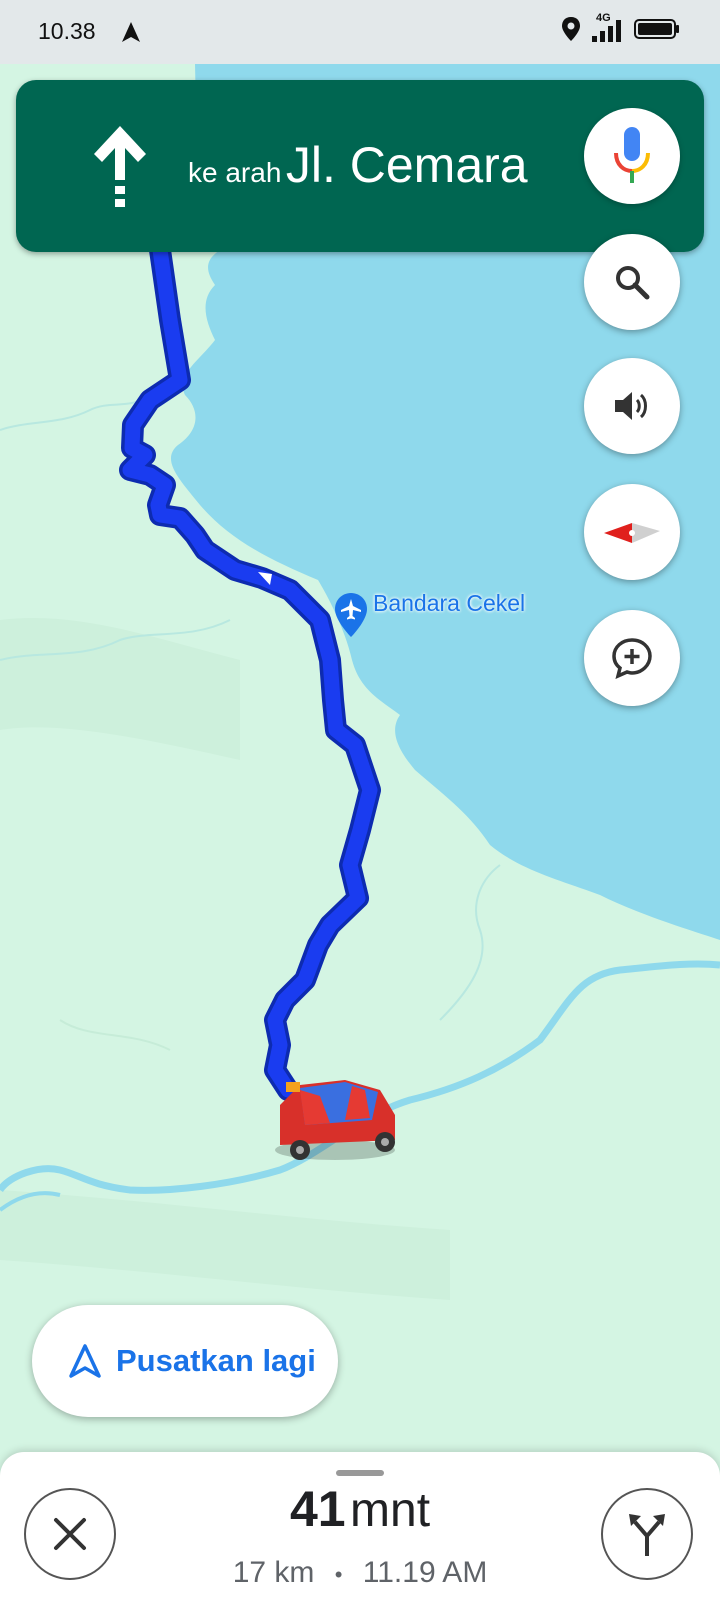 This screenshot has width=720, height=1612. What do you see at coordinates (351, 615) in the screenshot?
I see `airplane-icon` at bounding box center [351, 615].